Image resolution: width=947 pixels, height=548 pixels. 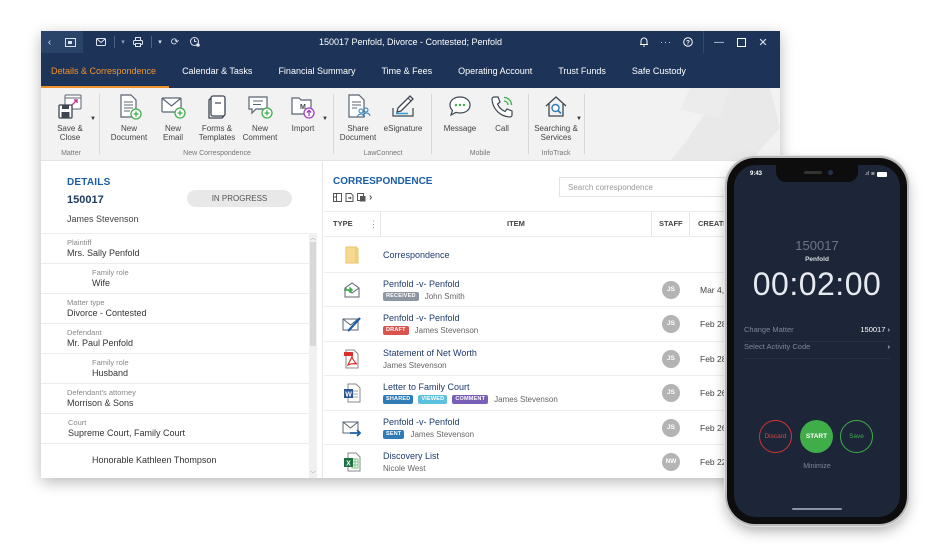 What do you see at coordinates (110, 362) in the screenshot?
I see `field-label: Family role` at bounding box center [110, 362].